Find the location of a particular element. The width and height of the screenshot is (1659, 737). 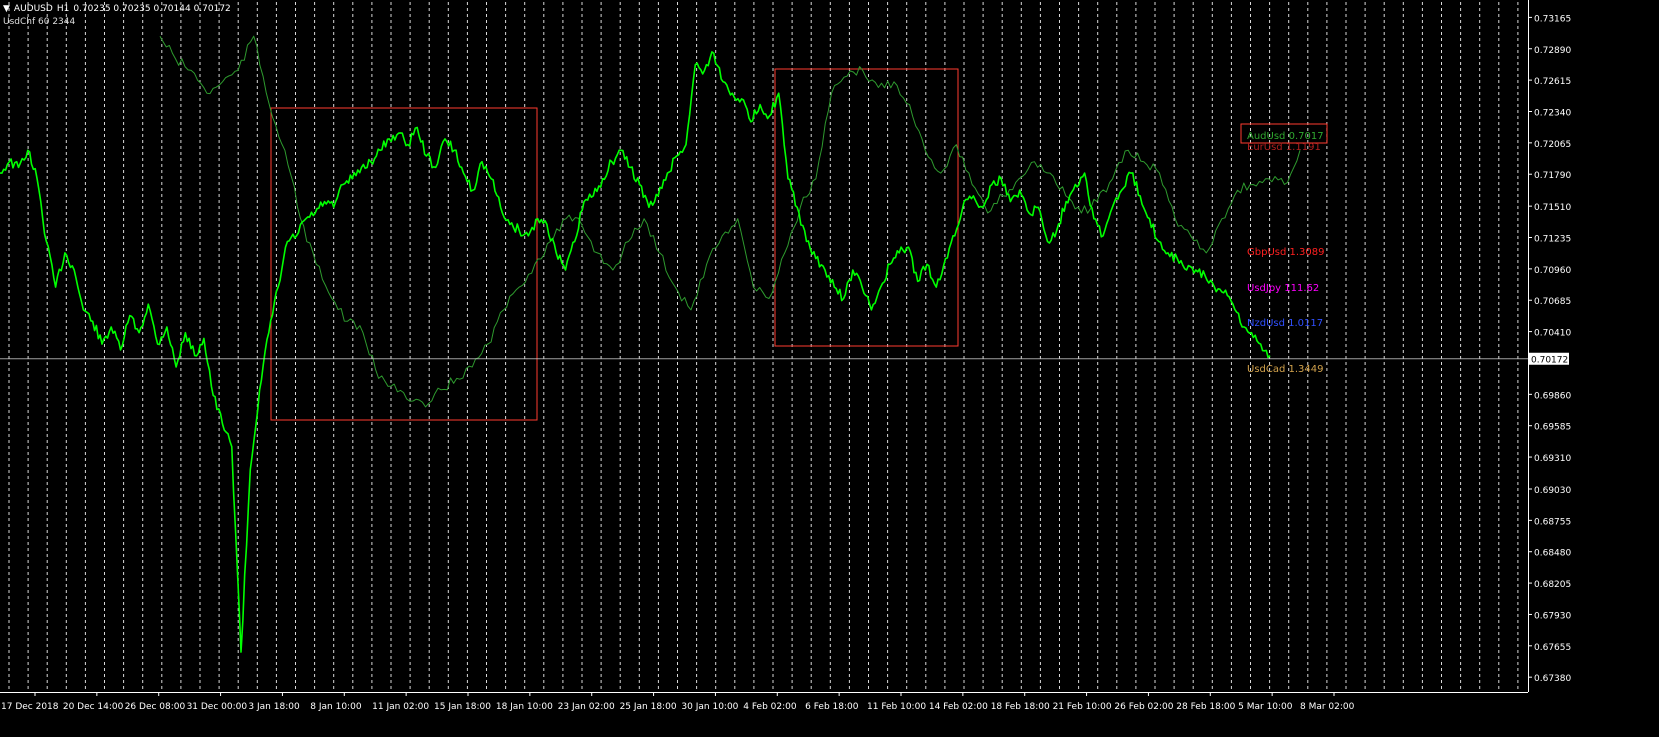

time-tick-label: 18 Feb 18:00 is located at coordinates (1020, 707).